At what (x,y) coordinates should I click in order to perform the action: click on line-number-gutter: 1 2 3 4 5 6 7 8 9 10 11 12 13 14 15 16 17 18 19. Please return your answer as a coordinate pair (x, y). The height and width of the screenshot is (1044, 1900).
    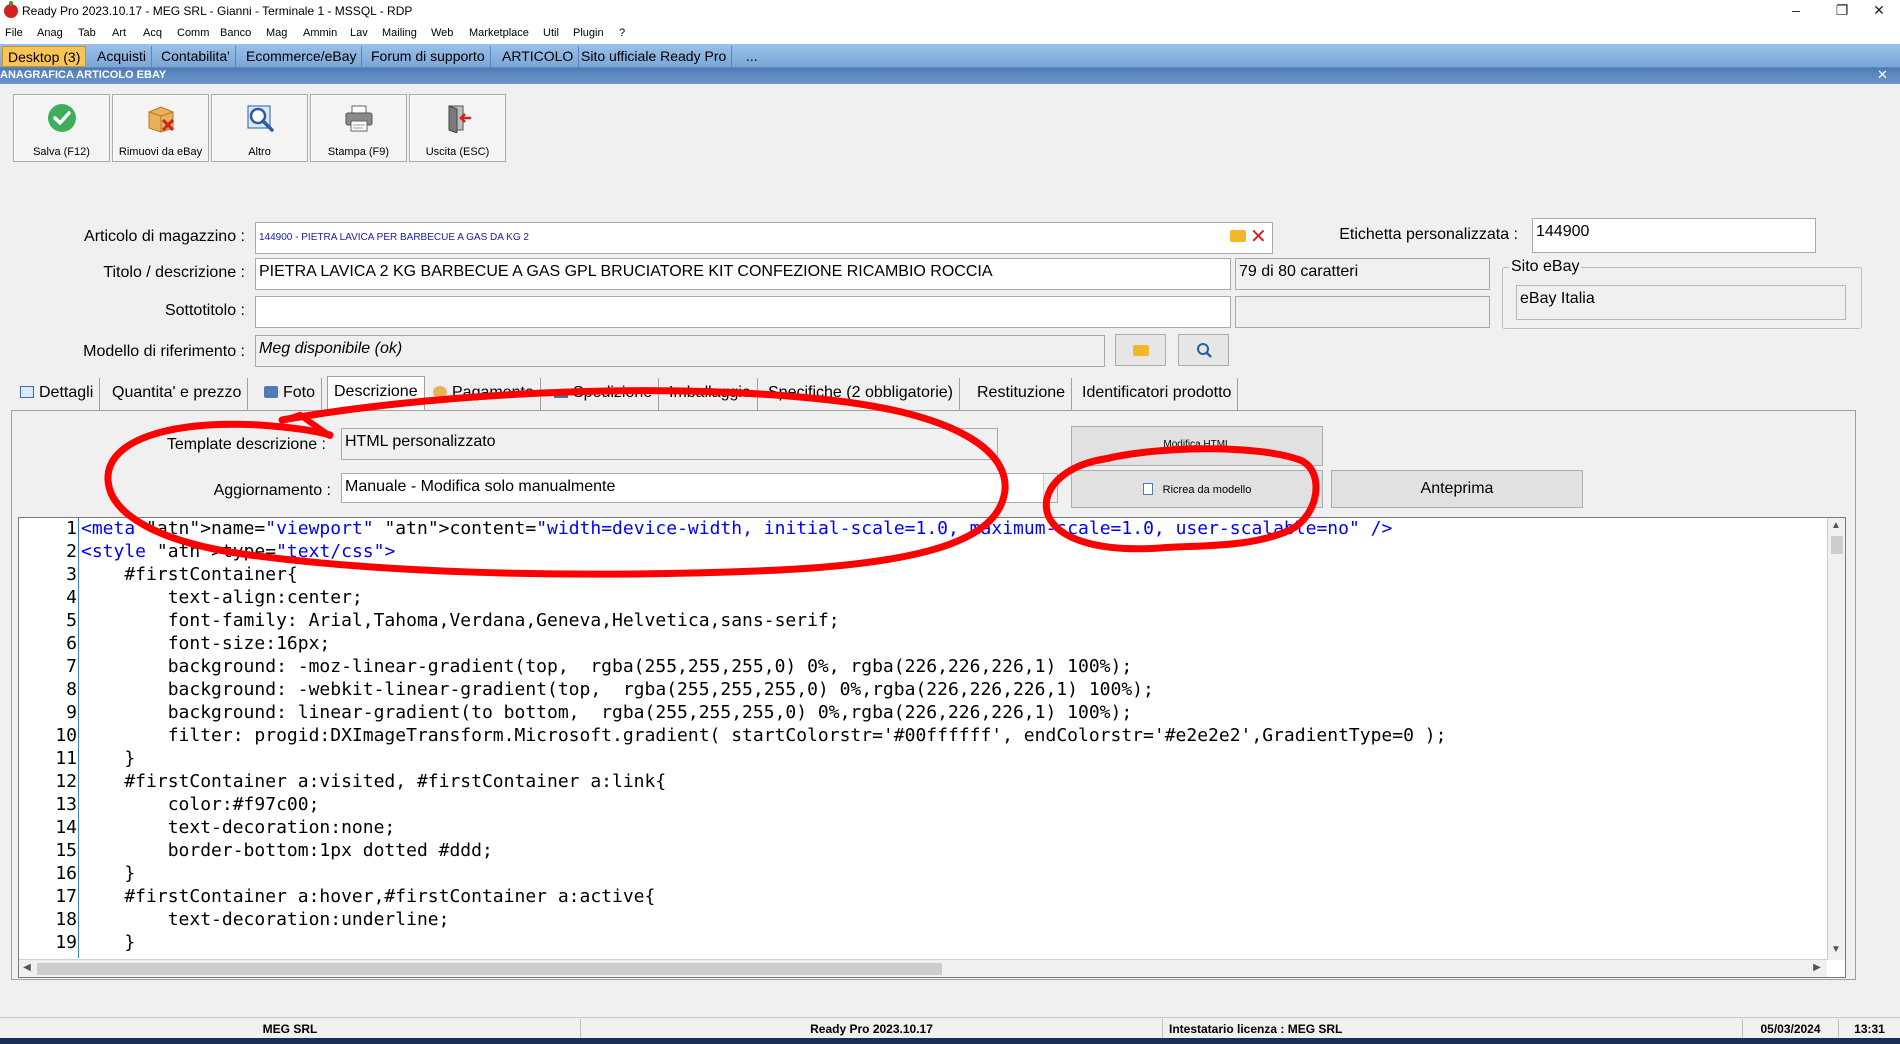
    Looking at the image, I should click on (48, 738).